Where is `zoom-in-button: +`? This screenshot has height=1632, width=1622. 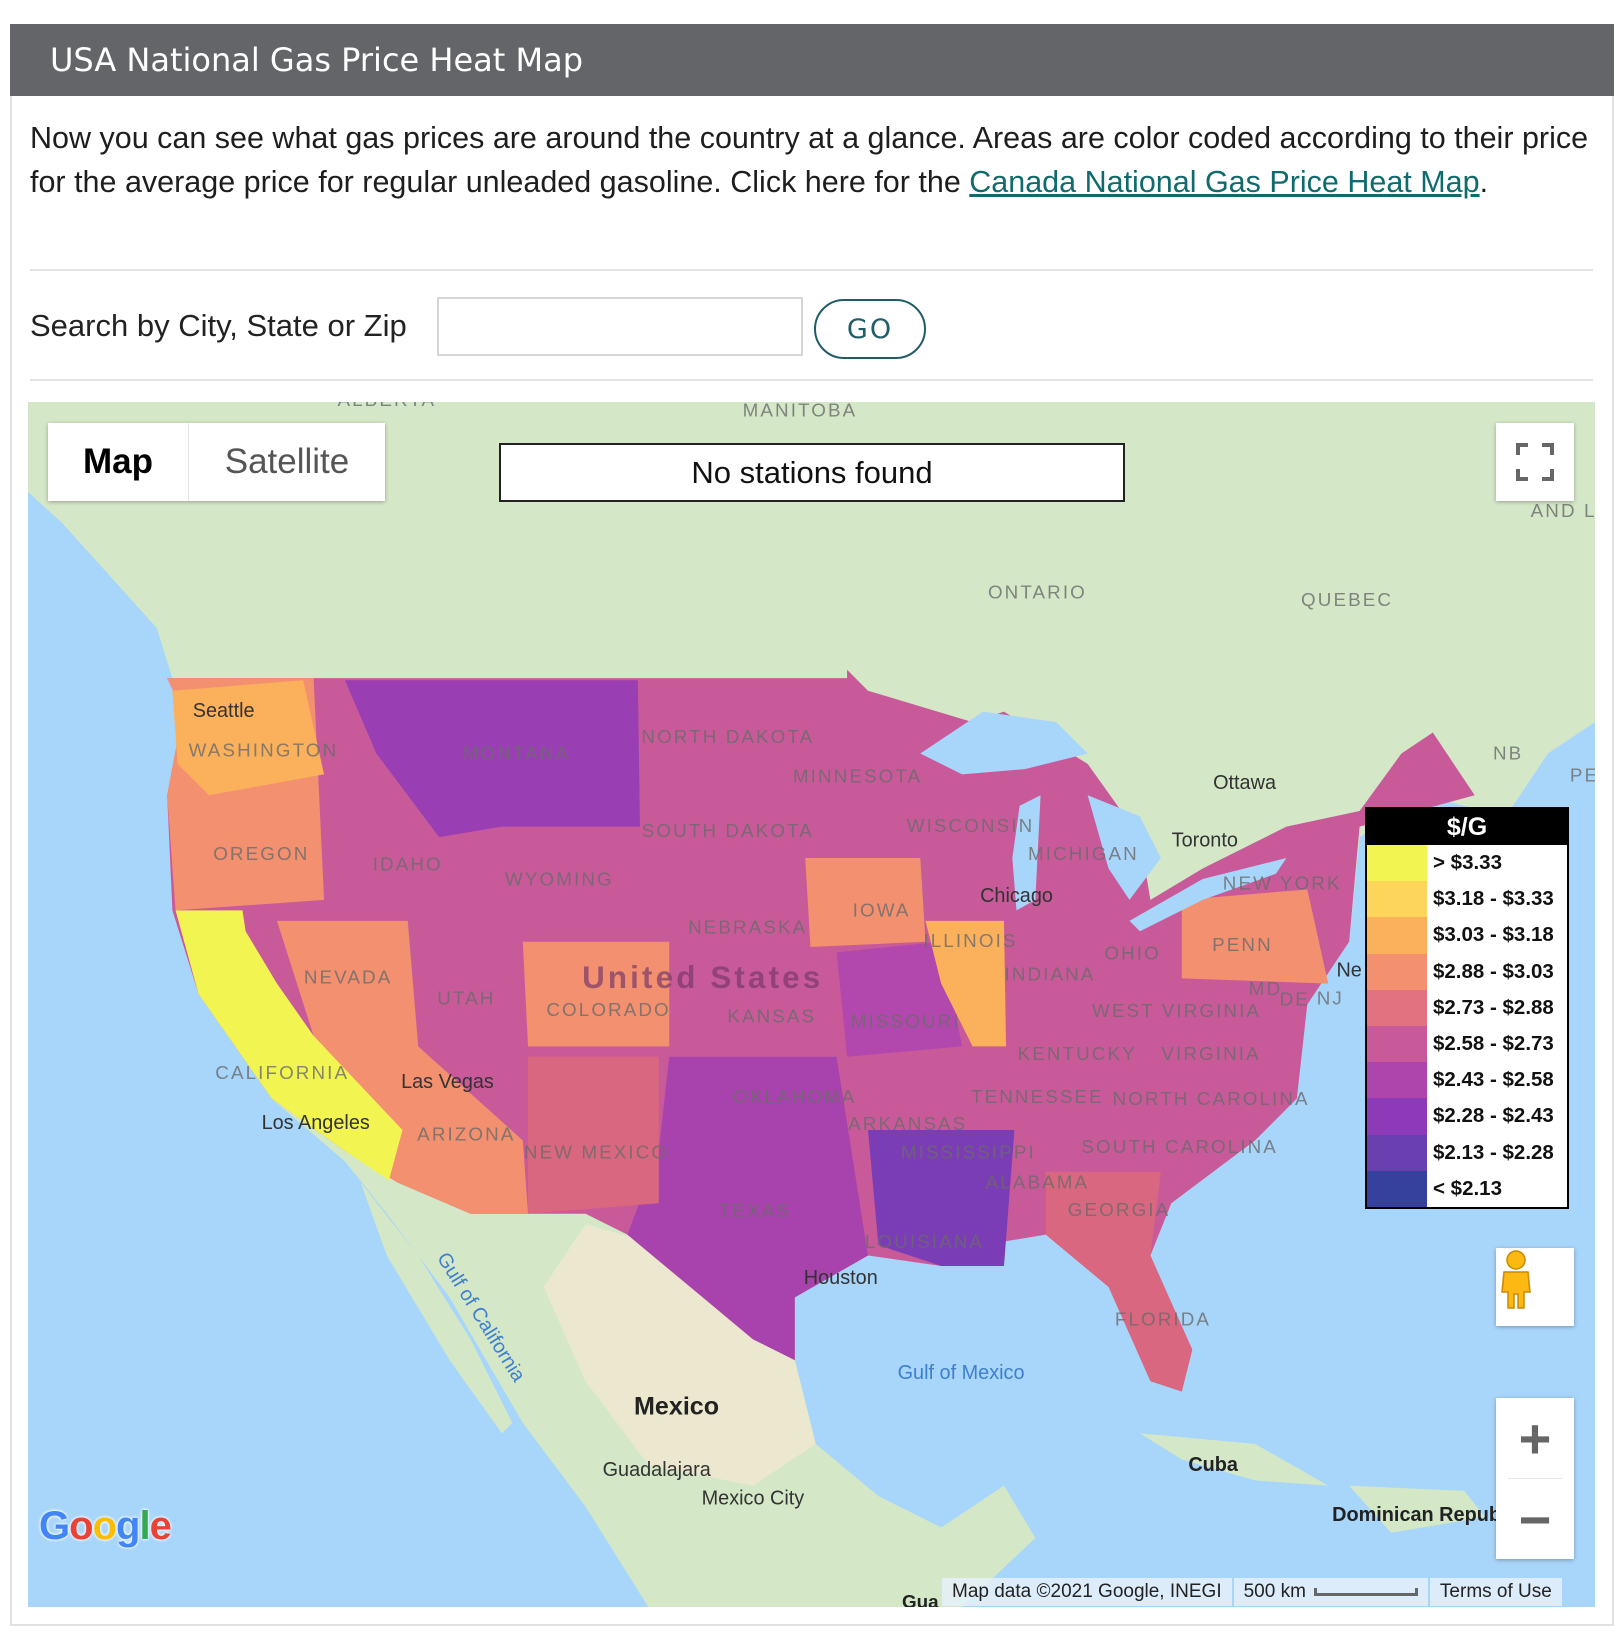
zoom-in-button: + is located at coordinates (1535, 1438).